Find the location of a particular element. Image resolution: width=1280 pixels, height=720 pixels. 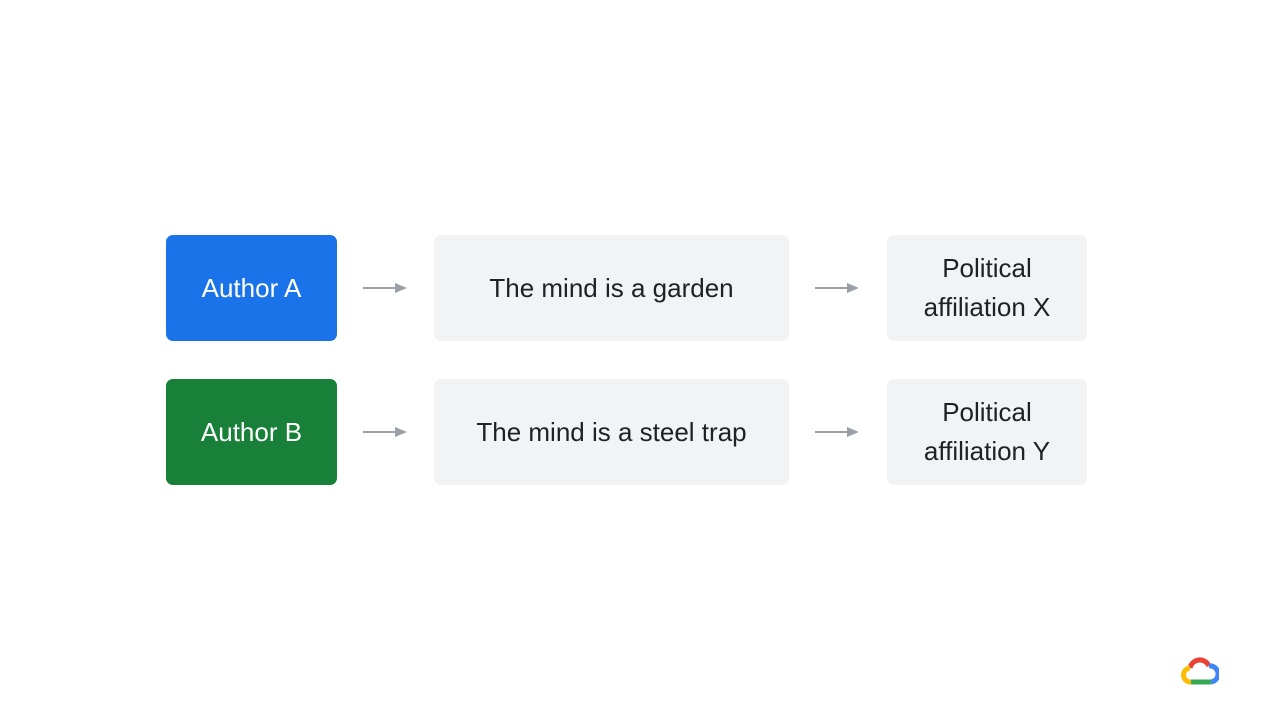

google-cloud-logo-icon is located at coordinates (1200, 671).